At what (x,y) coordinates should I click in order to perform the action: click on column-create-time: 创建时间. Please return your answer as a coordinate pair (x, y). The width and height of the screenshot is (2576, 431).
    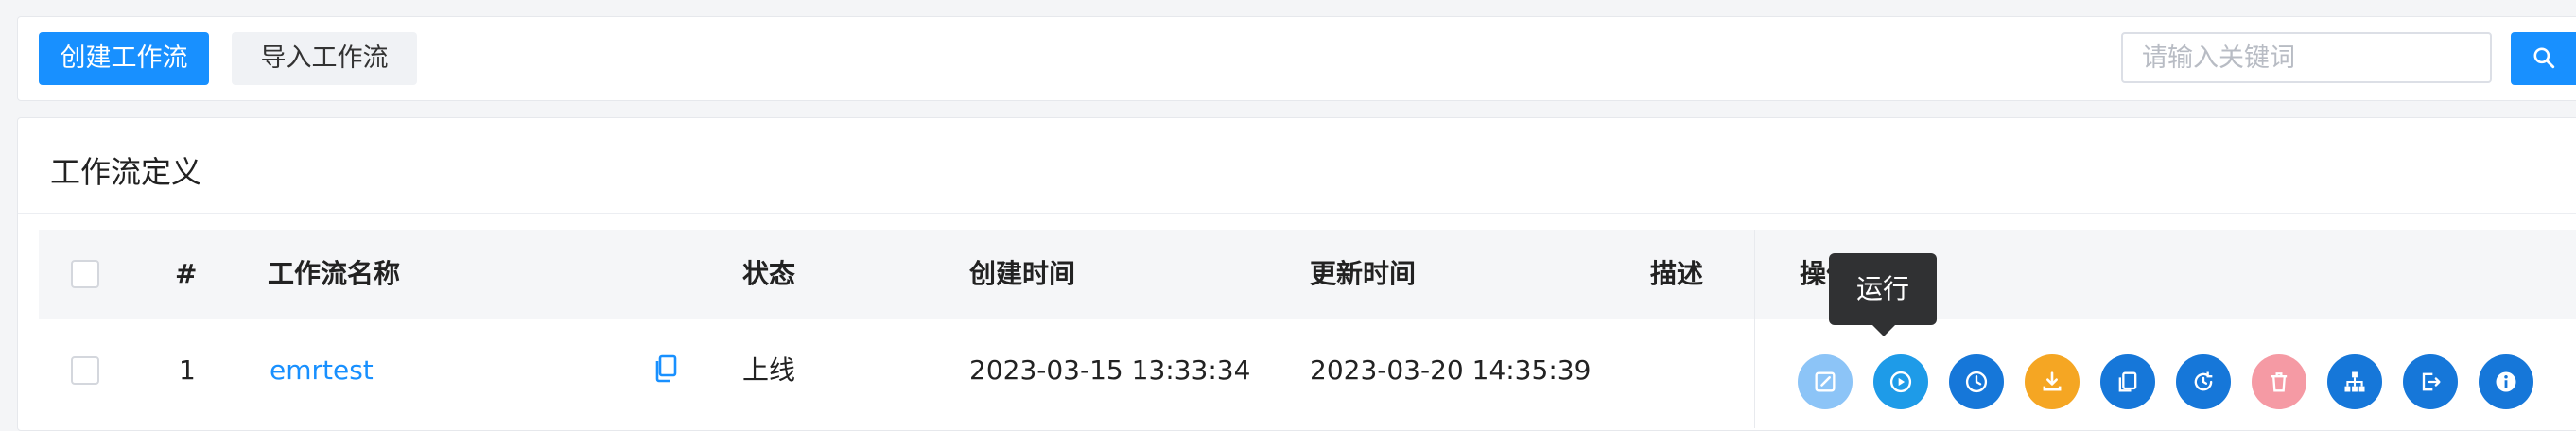
    Looking at the image, I should click on (1022, 273).